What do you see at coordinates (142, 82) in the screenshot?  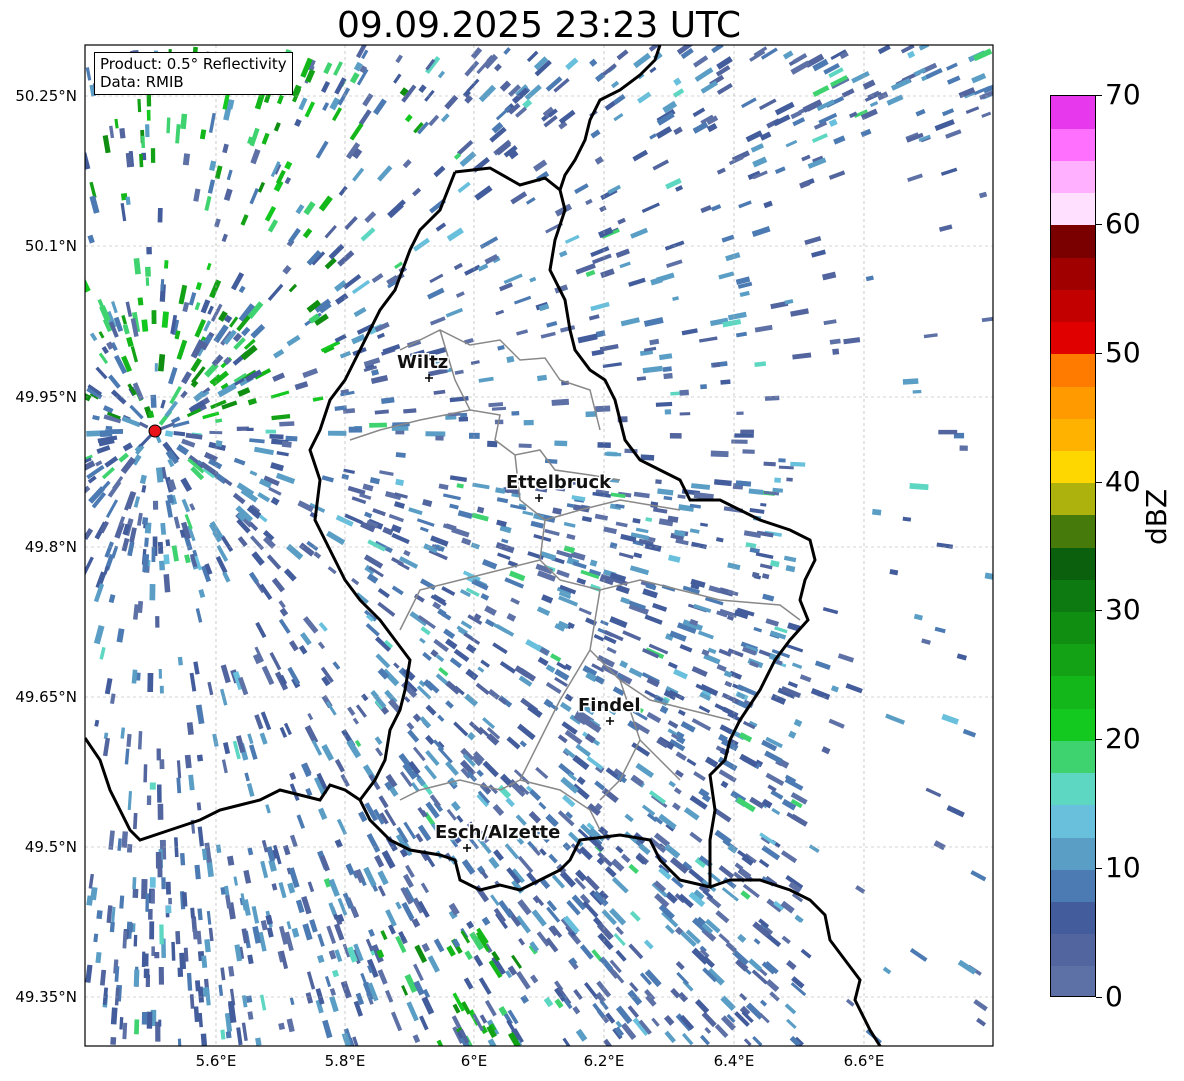 I see `data-source-label: Data: RMIB` at bounding box center [142, 82].